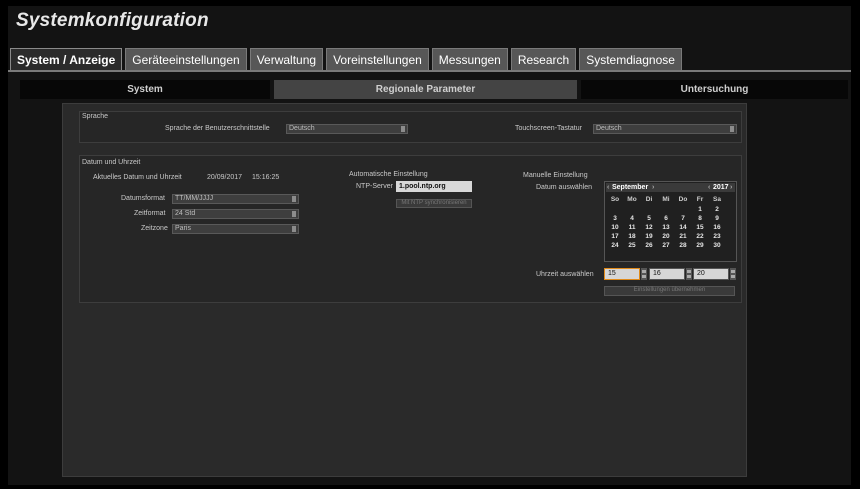  Describe the element at coordinates (615, 245) in the screenshot. I see `calendar-day: 24` at that location.